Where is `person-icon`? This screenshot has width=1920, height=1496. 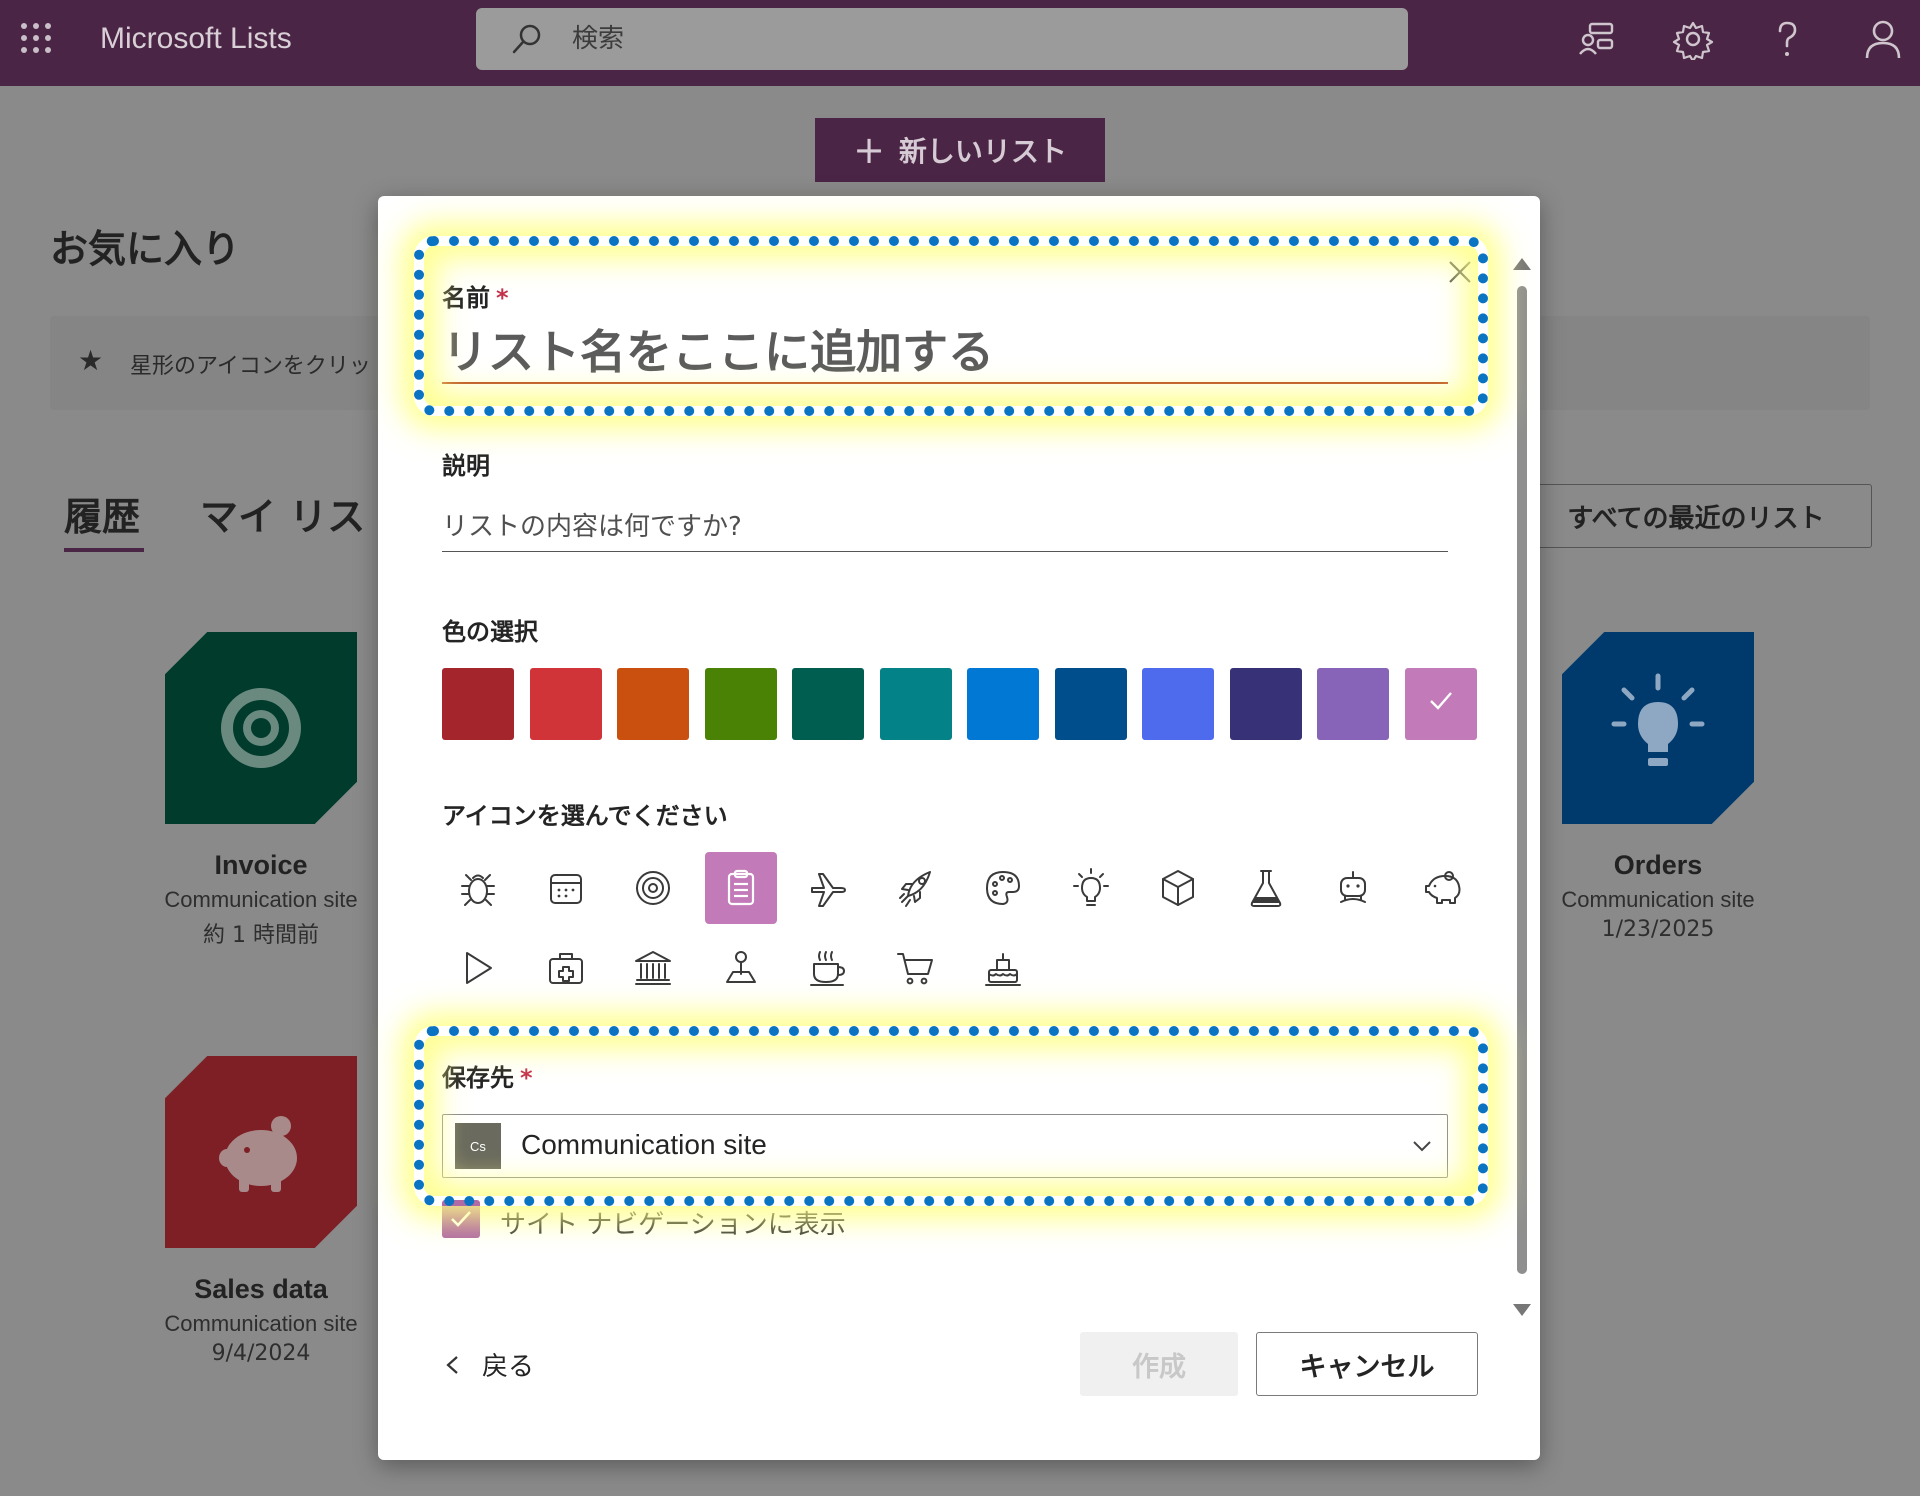 person-icon is located at coordinates (1883, 39).